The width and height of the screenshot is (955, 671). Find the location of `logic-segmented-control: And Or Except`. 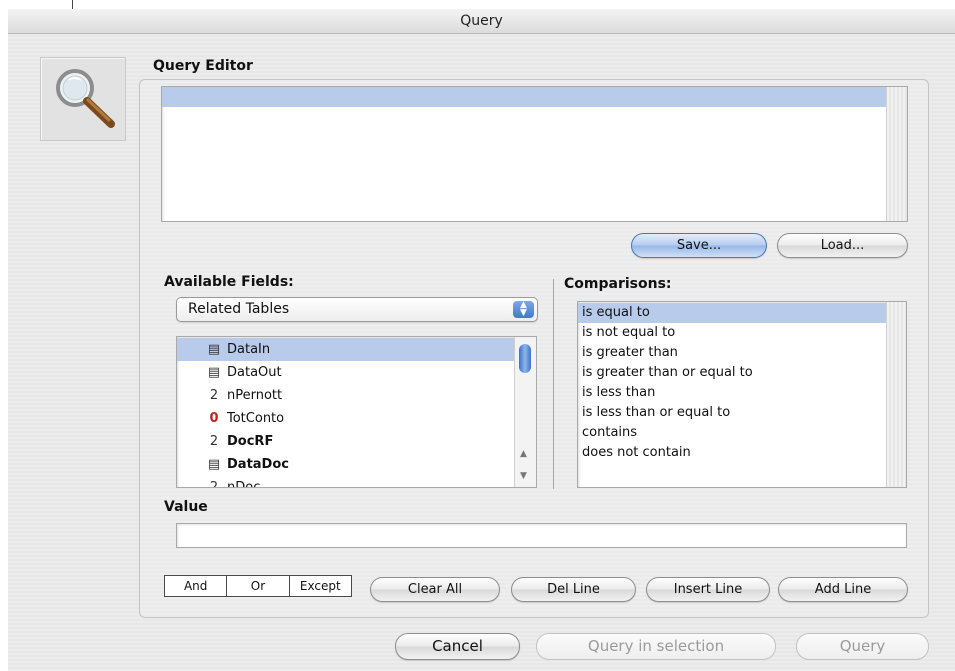

logic-segmented-control: And Or Except is located at coordinates (258, 586).